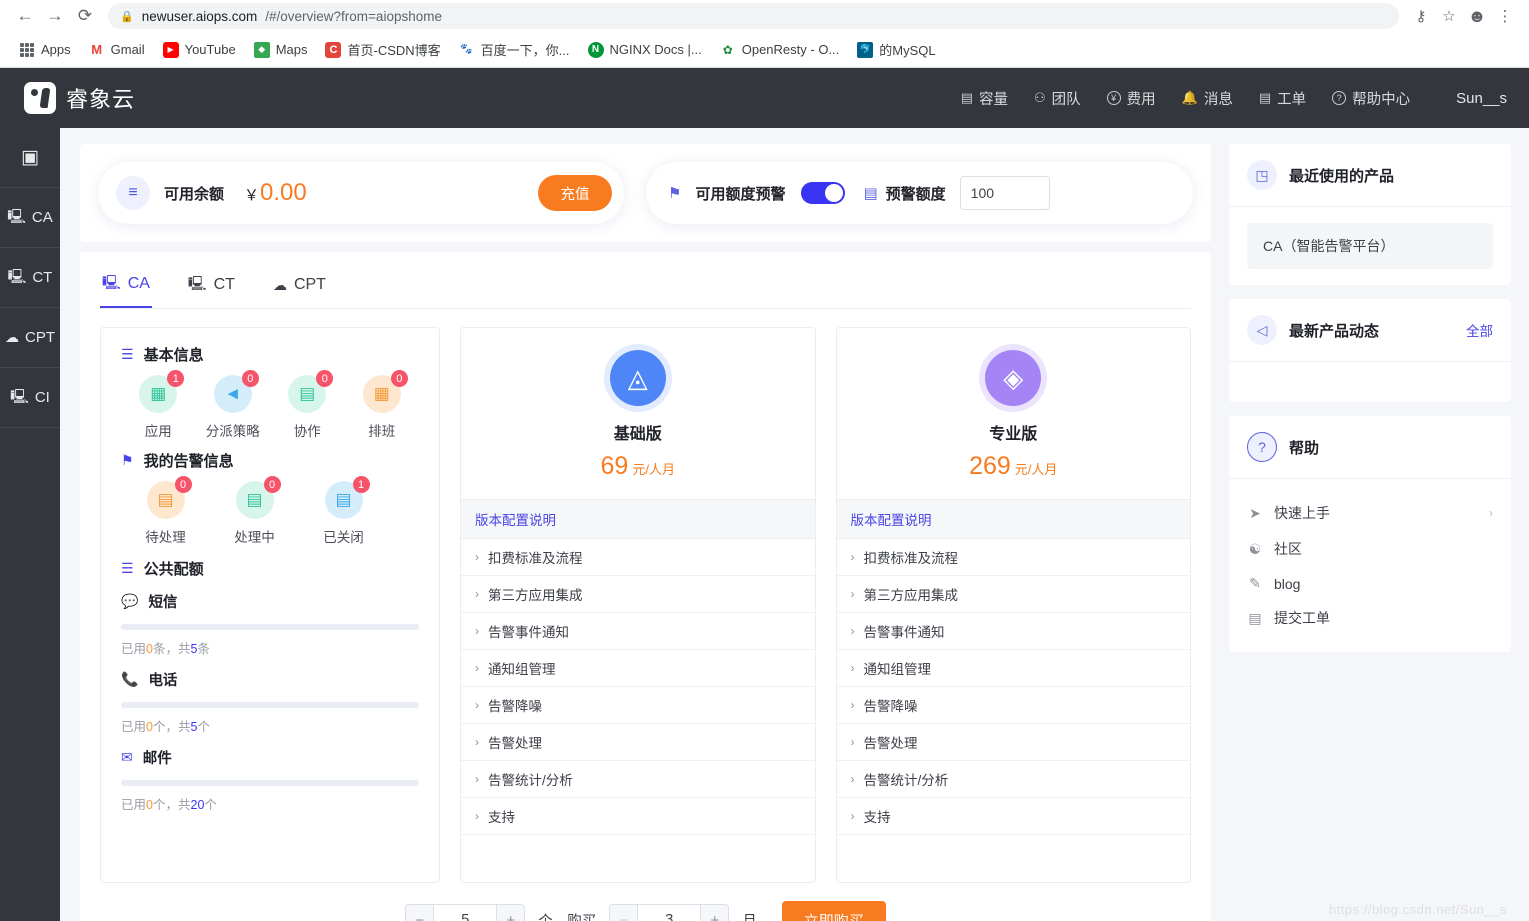 The width and height of the screenshot is (1529, 921). Describe the element at coordinates (1449, 16) in the screenshot. I see `star-icon: ☆` at that location.